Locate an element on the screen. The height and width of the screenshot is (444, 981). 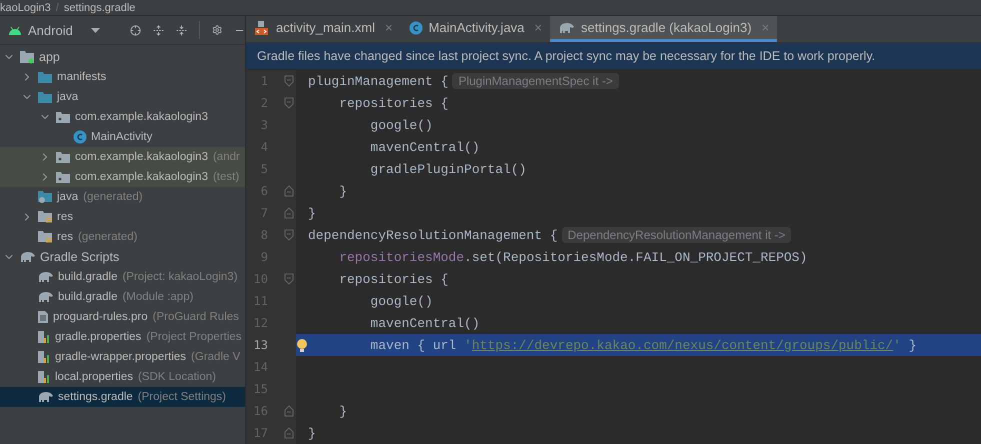
tree-item-hint: (Project Properties is located at coordinates (194, 337).